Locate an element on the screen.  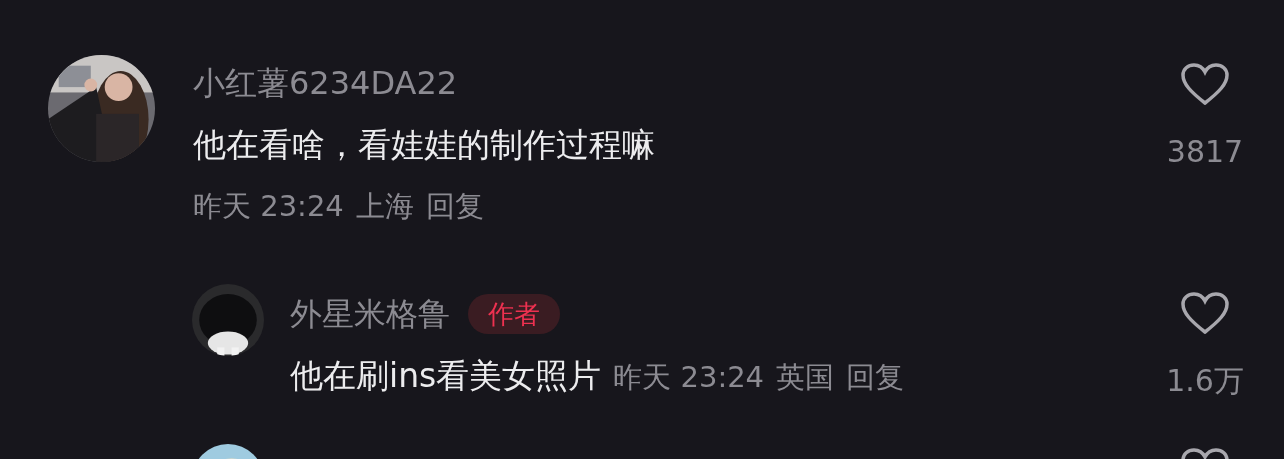
location: 上海 is located at coordinates (384, 206).